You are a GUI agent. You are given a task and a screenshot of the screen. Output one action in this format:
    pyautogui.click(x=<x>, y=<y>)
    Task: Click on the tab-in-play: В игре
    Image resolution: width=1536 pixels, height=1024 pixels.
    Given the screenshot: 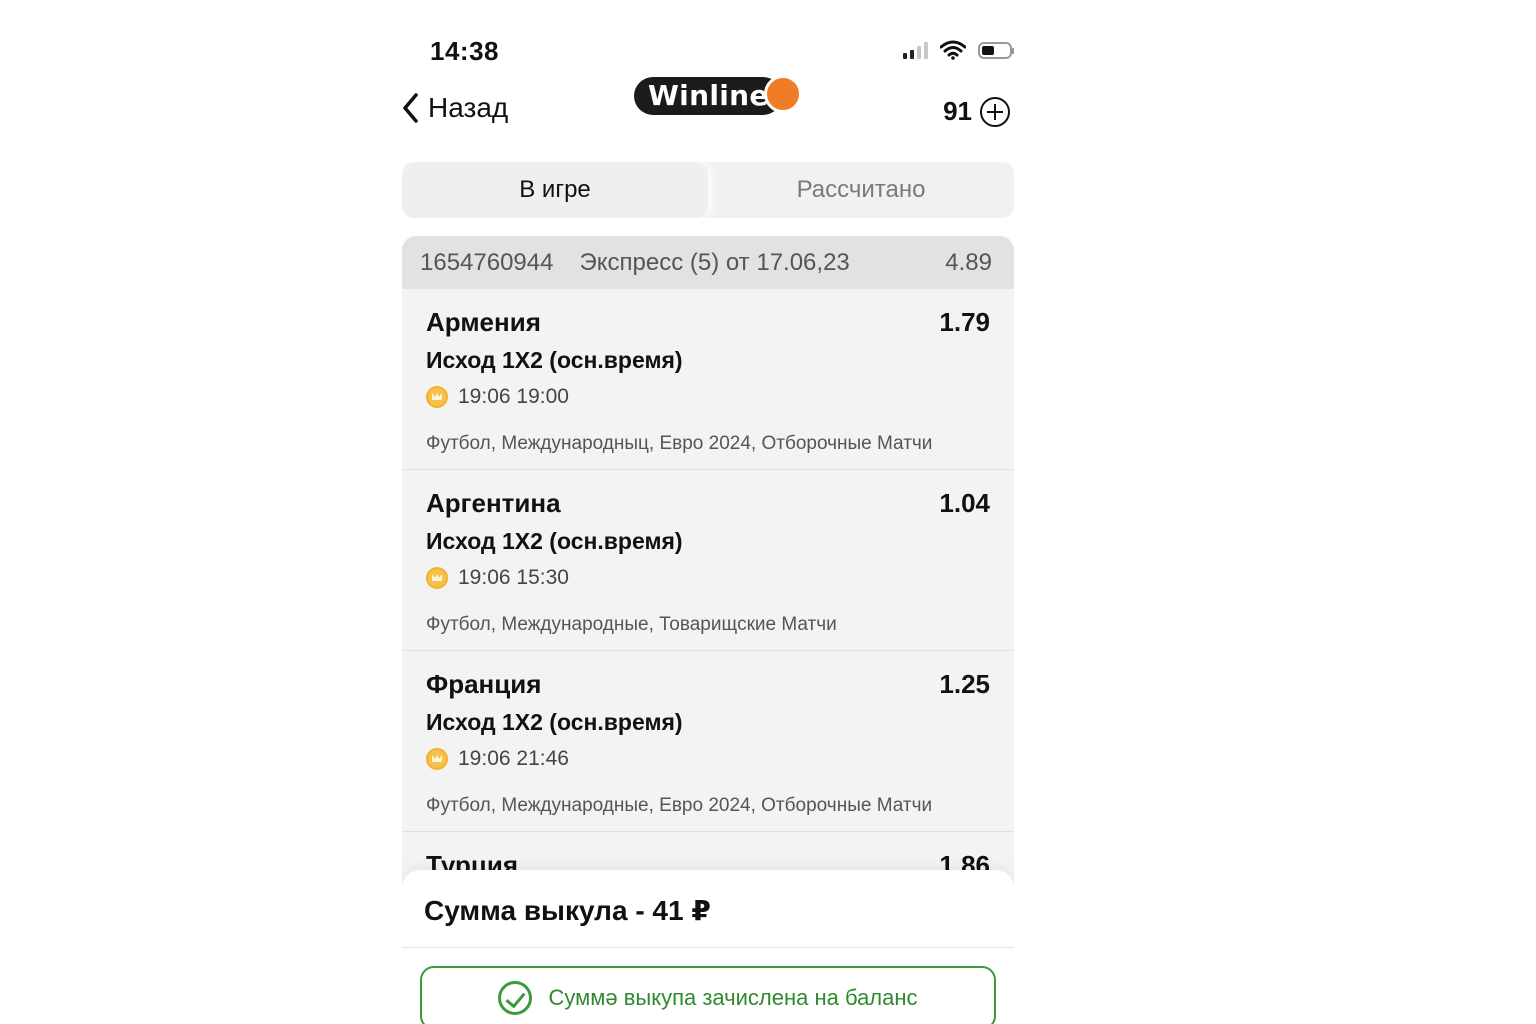 What is the action you would take?
    pyautogui.click(x=555, y=190)
    